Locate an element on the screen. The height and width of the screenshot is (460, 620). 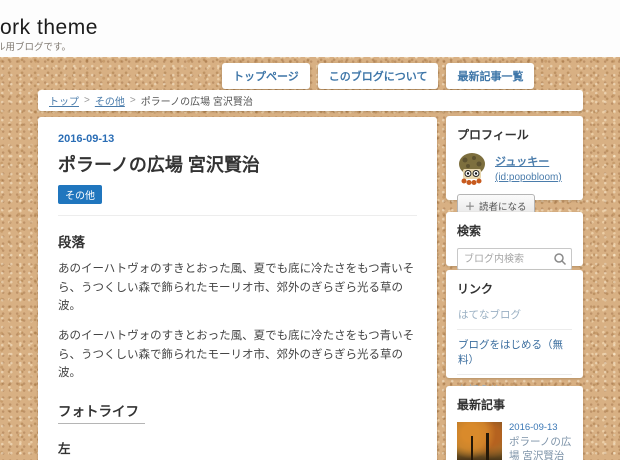
profile-links: ジュッキー (id:popobloom) is located at coordinates (528, 167).